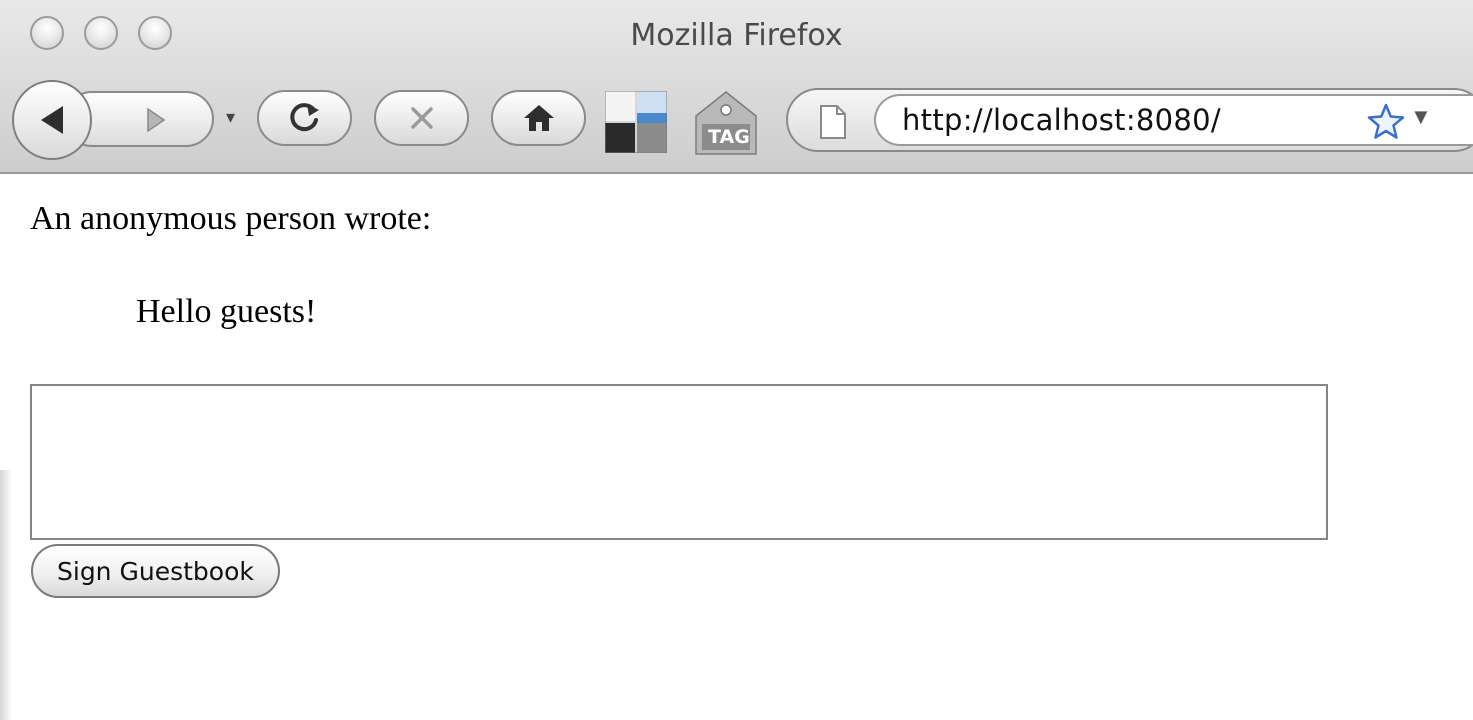 Image resolution: width=1473 pixels, height=720 pixels. I want to click on back-button, so click(52, 120).